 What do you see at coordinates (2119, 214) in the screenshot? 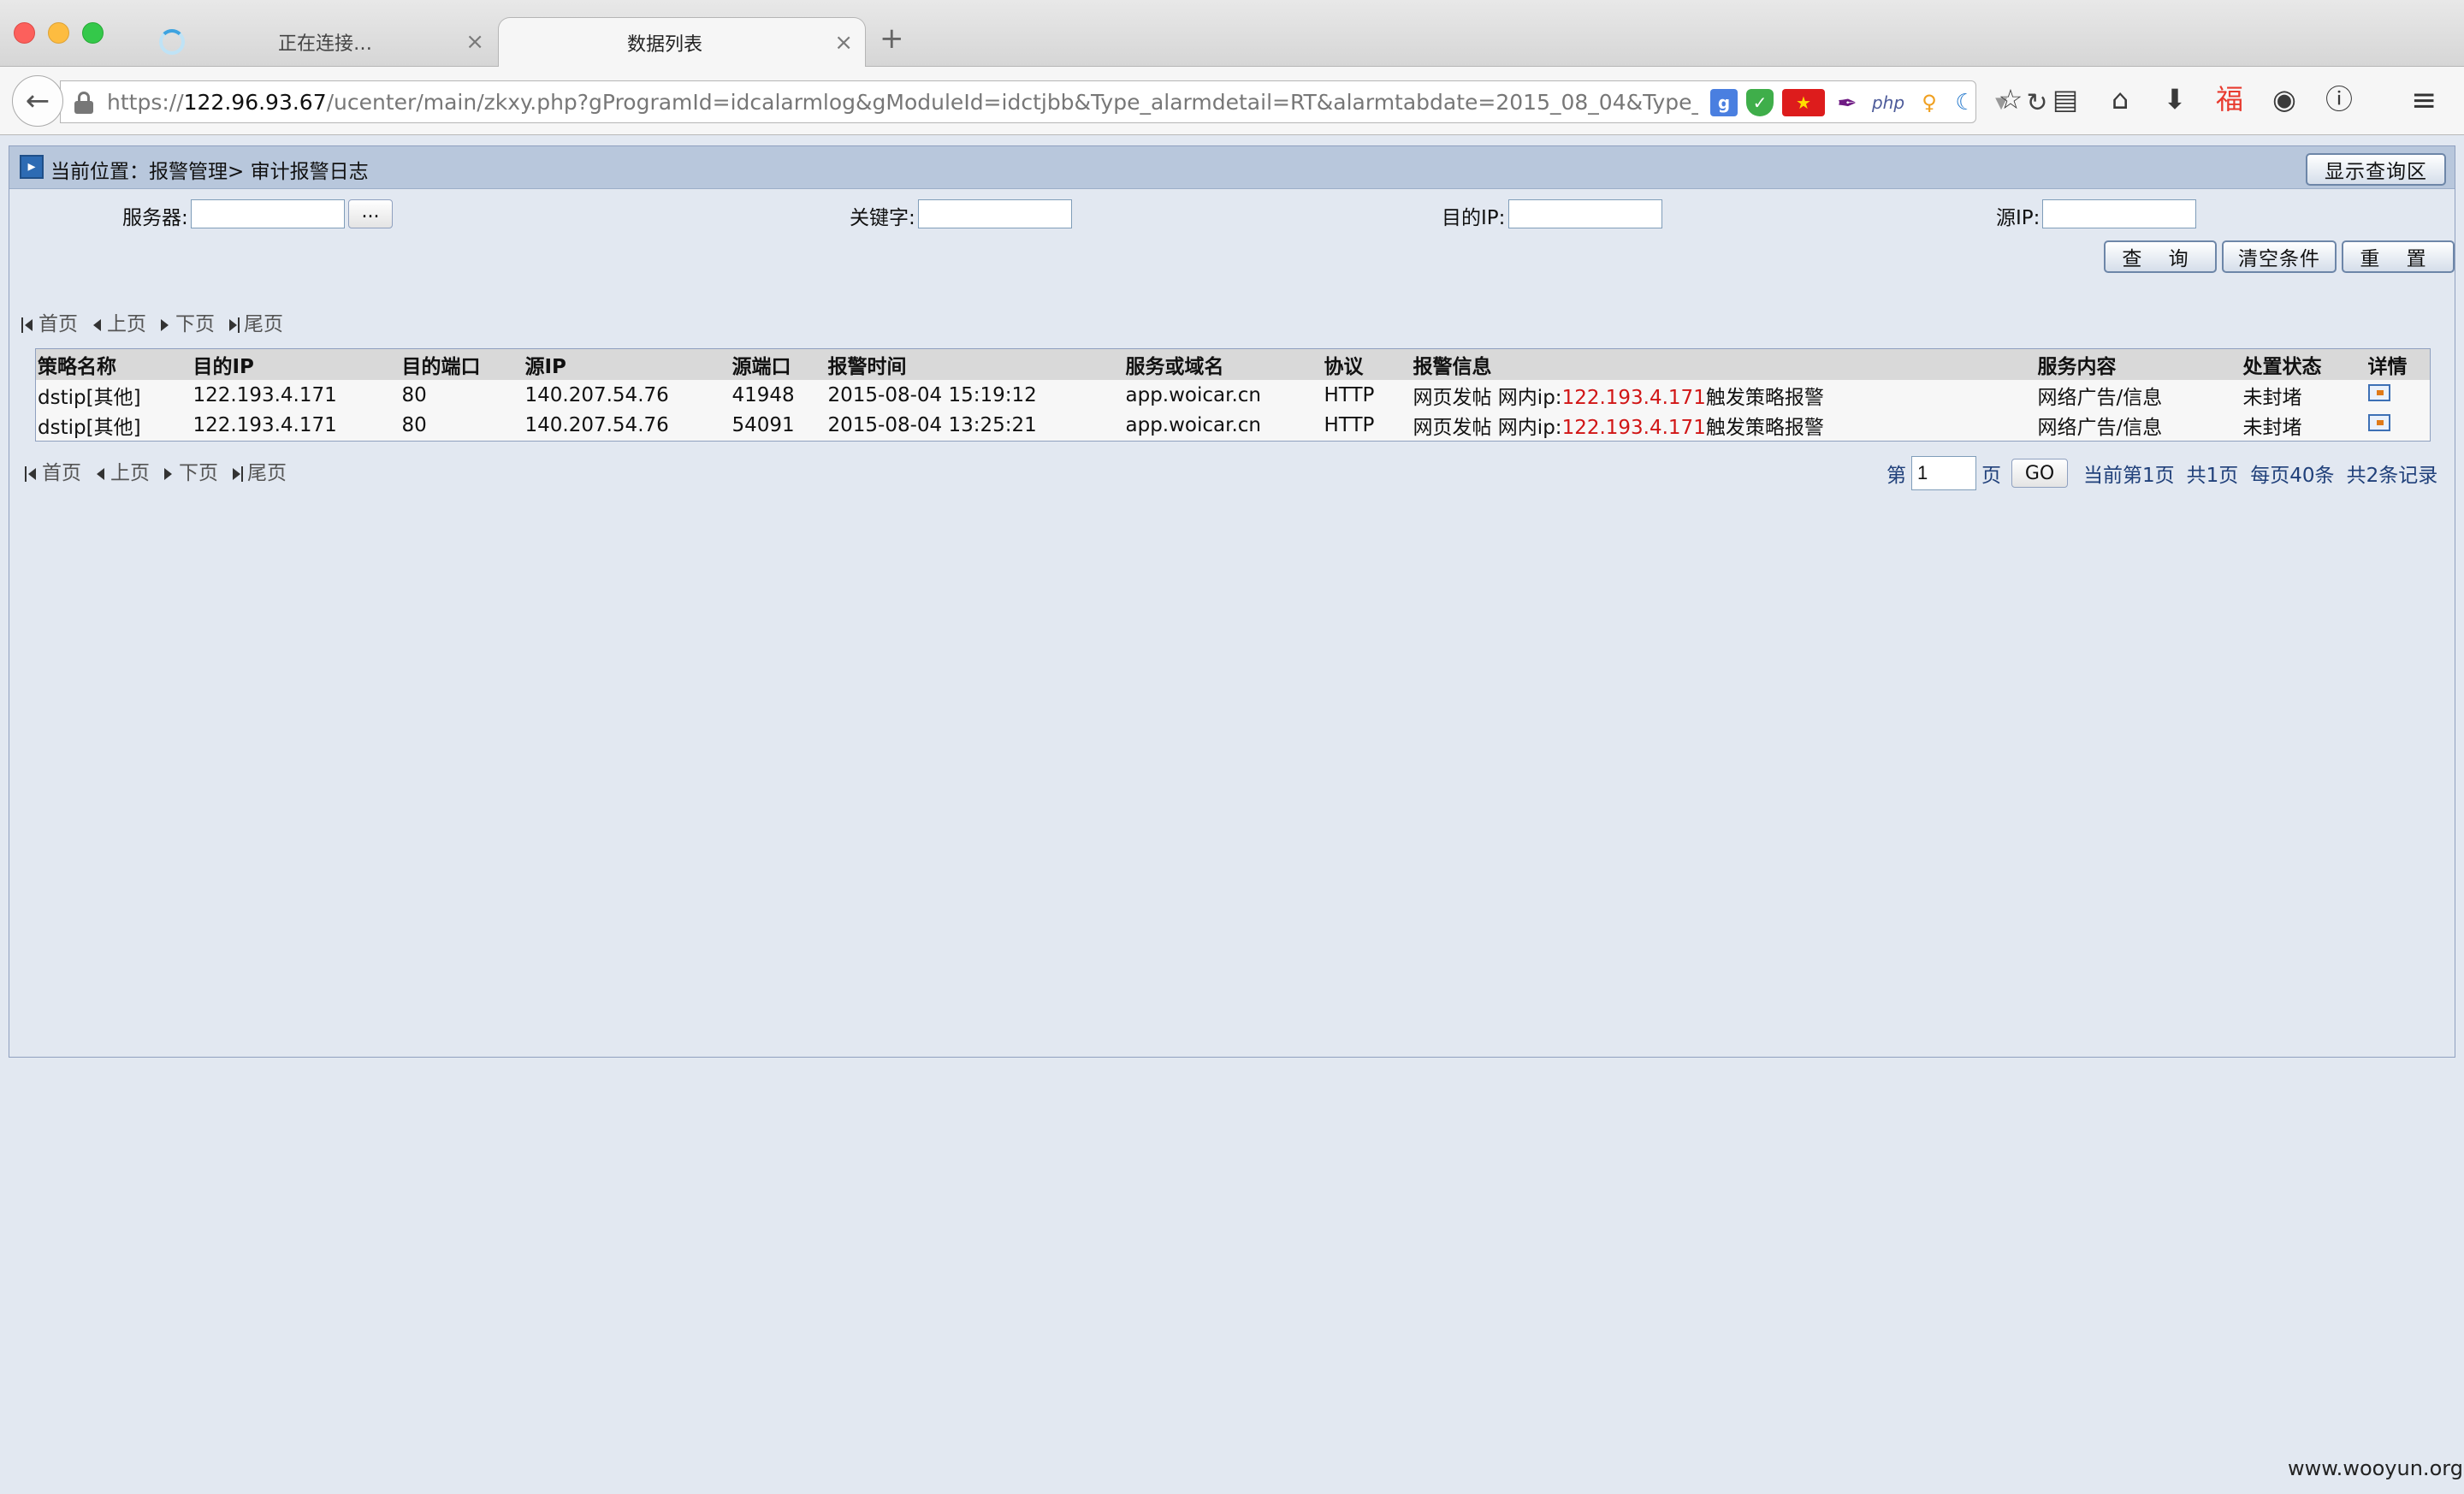
I see `src-ip-input` at bounding box center [2119, 214].